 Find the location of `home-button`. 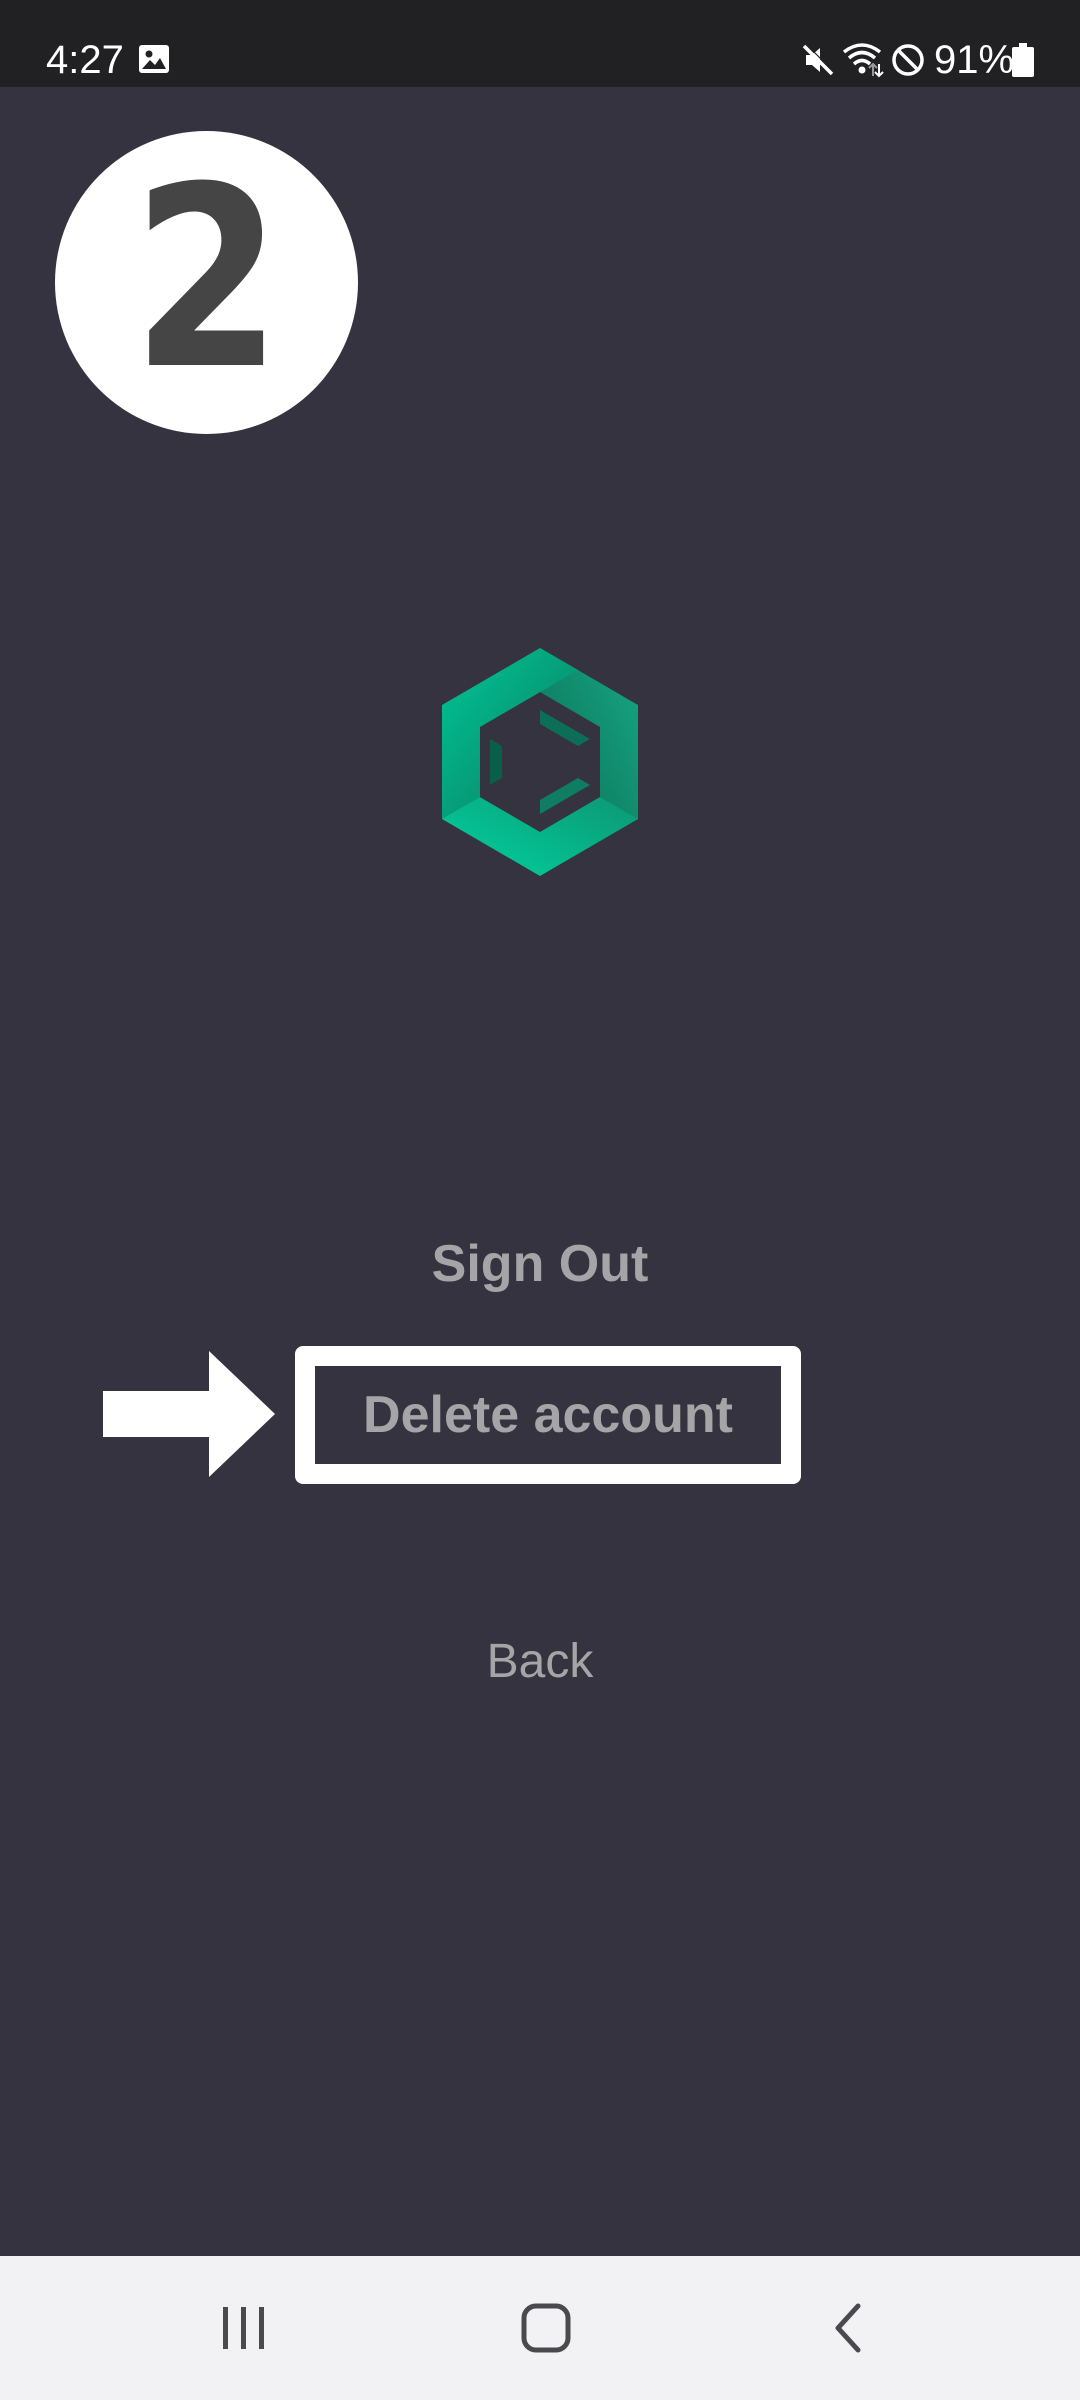

home-button is located at coordinates (546, 2328).